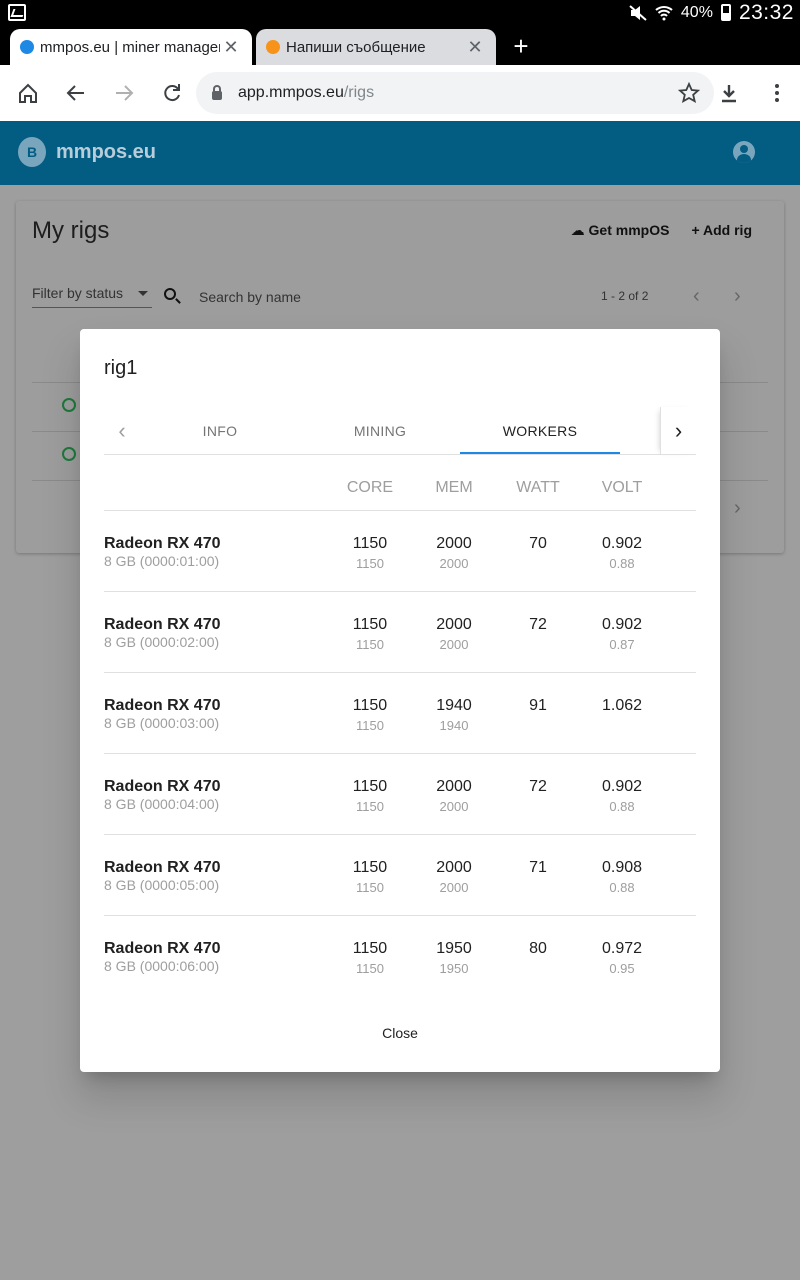 Image resolution: width=800 pixels, height=1280 pixels. What do you see at coordinates (172, 93) in the screenshot?
I see `reload-icon` at bounding box center [172, 93].